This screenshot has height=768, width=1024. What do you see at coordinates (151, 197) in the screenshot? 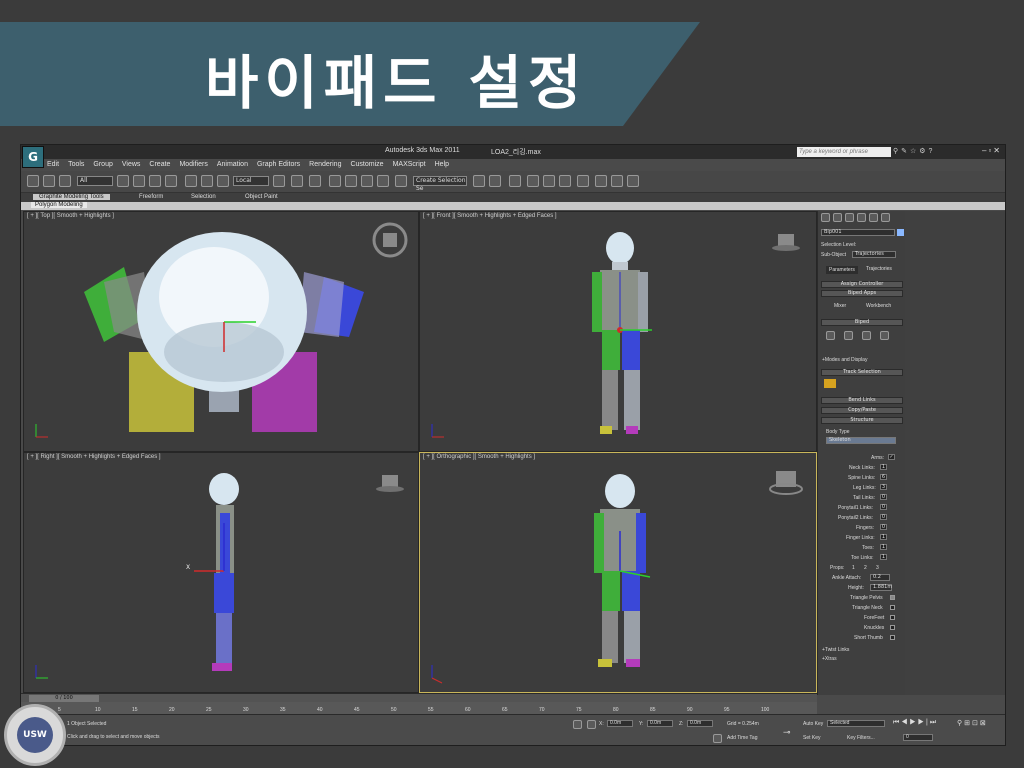
I see `tab-freeform: Freeform` at bounding box center [151, 197].